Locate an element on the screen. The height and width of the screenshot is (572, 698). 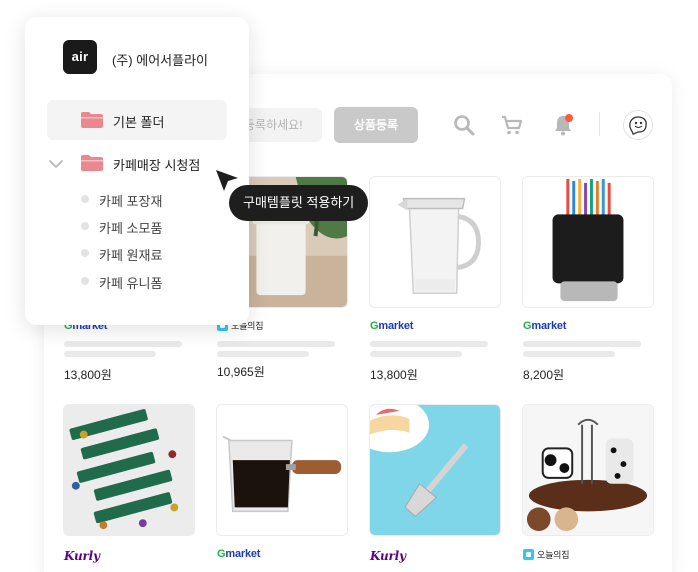
company-name: (주) 에어서플라이 is located at coordinates (160, 60).